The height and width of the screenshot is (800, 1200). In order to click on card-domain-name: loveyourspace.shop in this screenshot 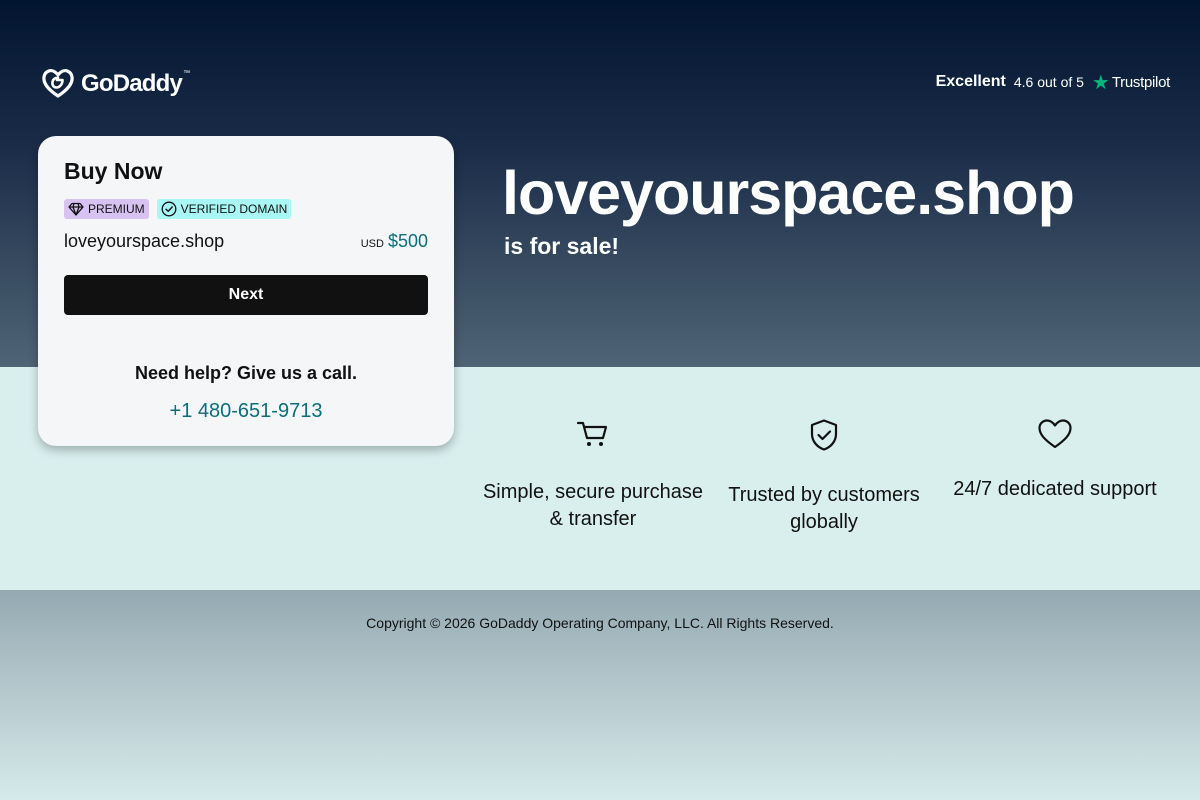, I will do `click(144, 241)`.